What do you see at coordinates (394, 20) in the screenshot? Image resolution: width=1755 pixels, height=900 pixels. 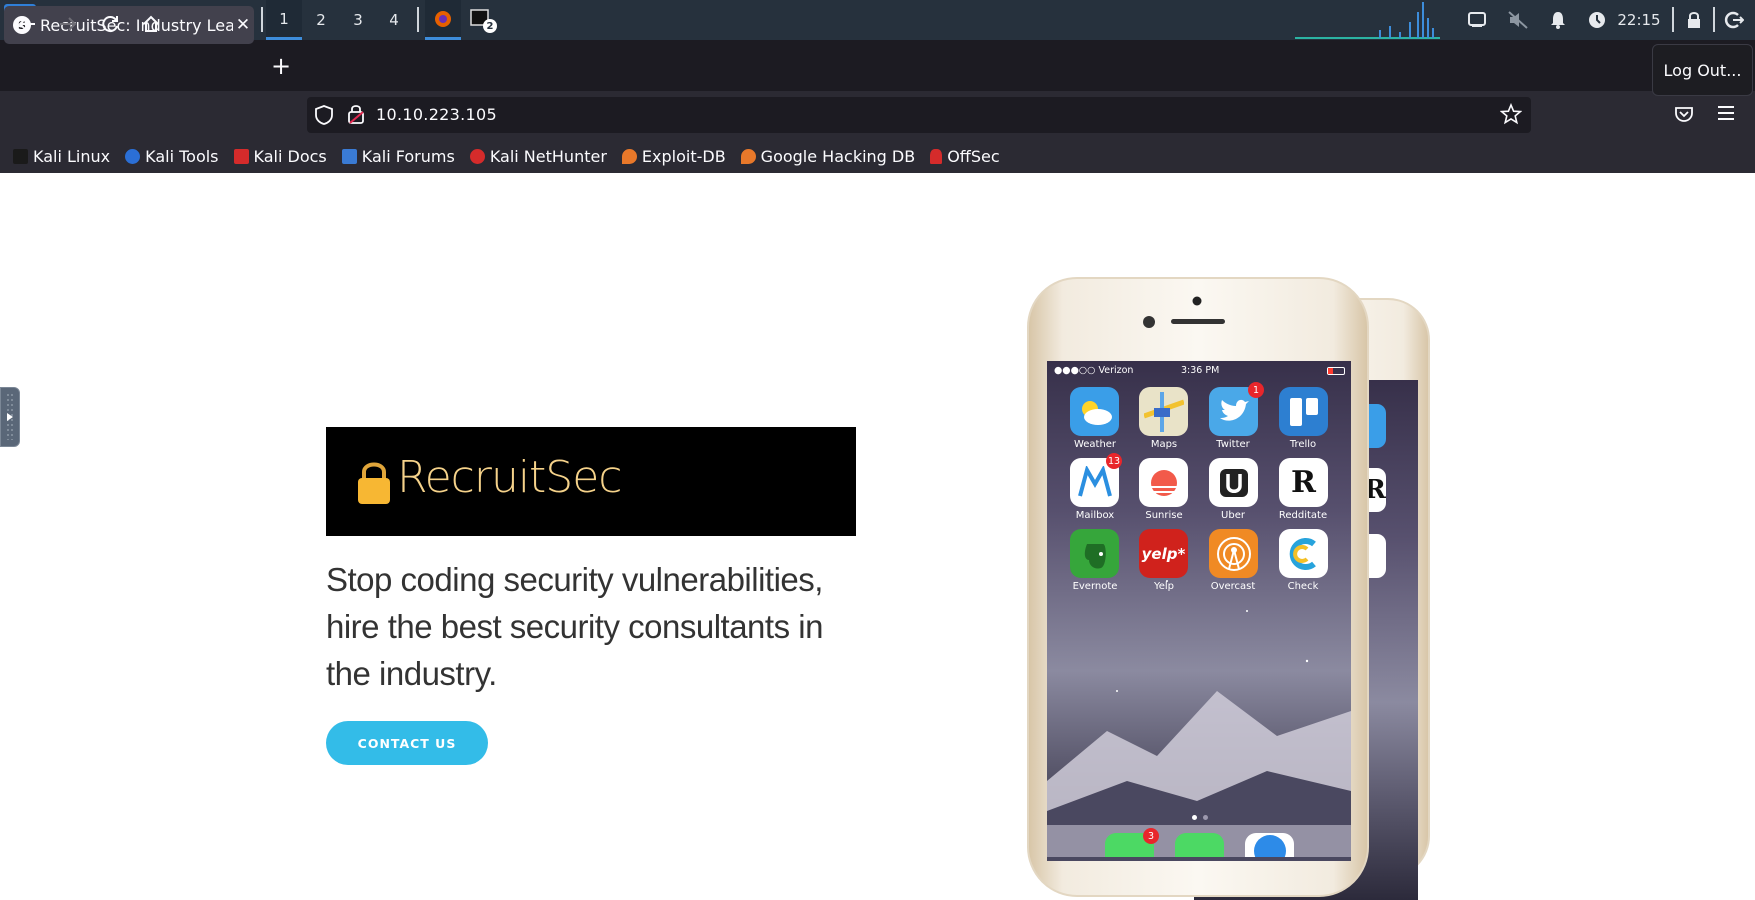 I see `workspace-4: 4` at bounding box center [394, 20].